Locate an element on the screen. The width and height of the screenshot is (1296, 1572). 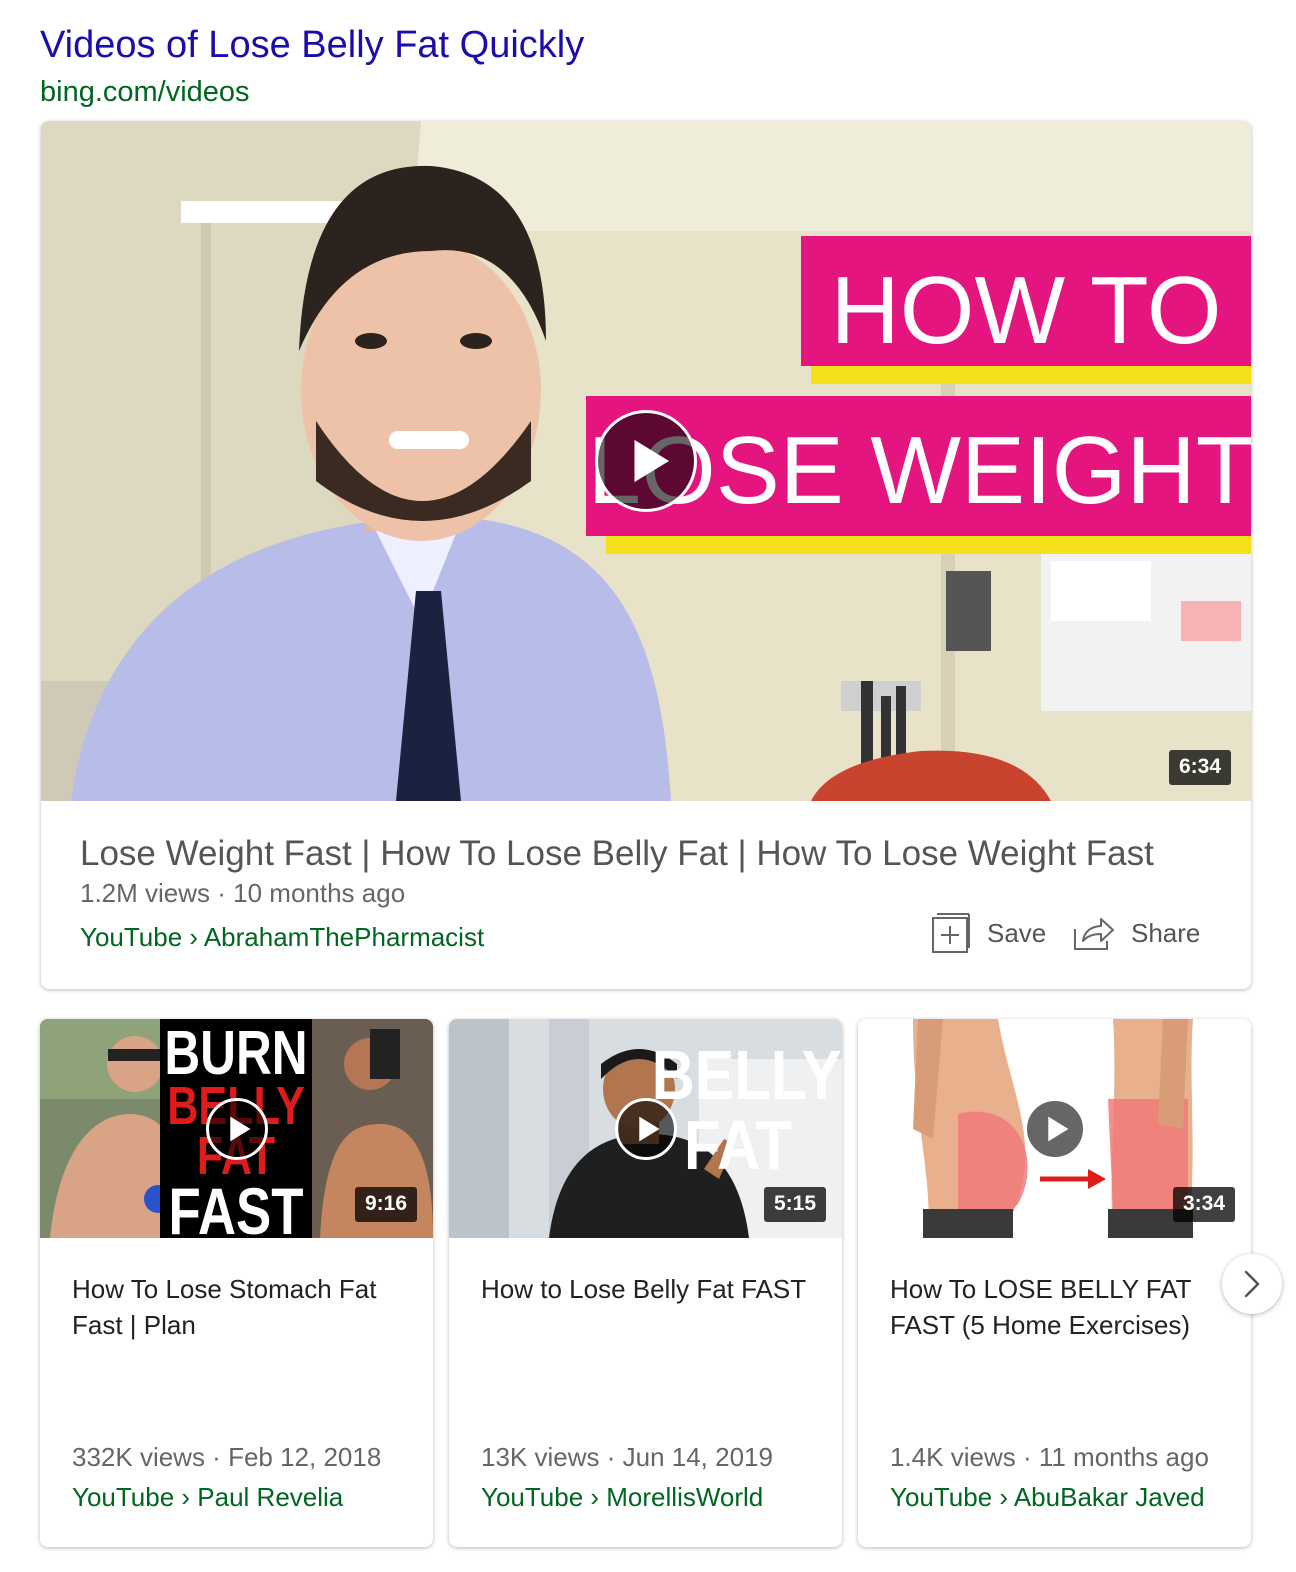
thumbnail-text-fast: FAST is located at coordinates (236, 1206).